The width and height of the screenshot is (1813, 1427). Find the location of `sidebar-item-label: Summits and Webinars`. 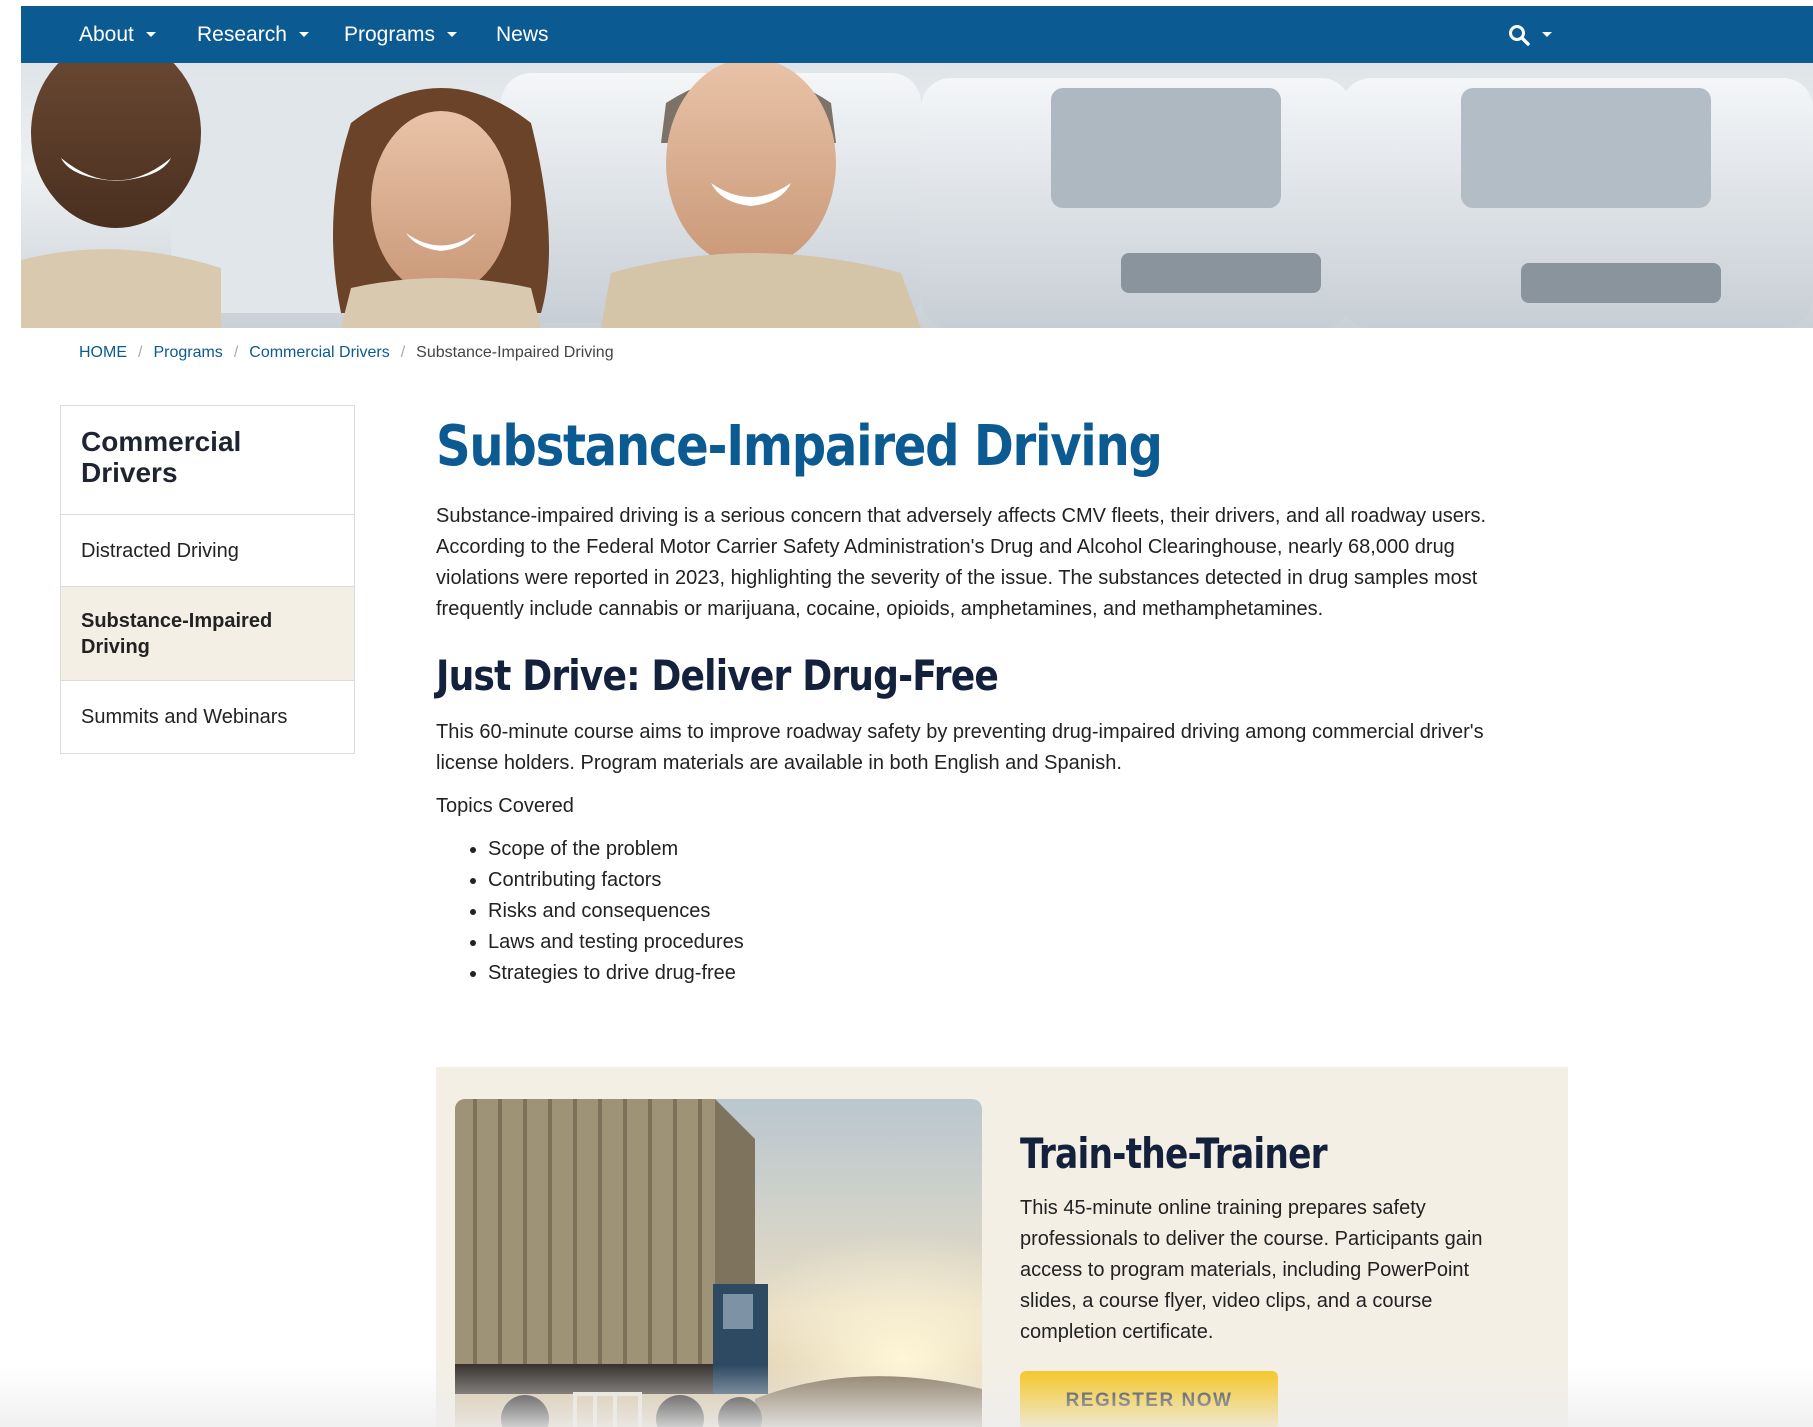

sidebar-item-label: Summits and Webinars is located at coordinates (184, 717).